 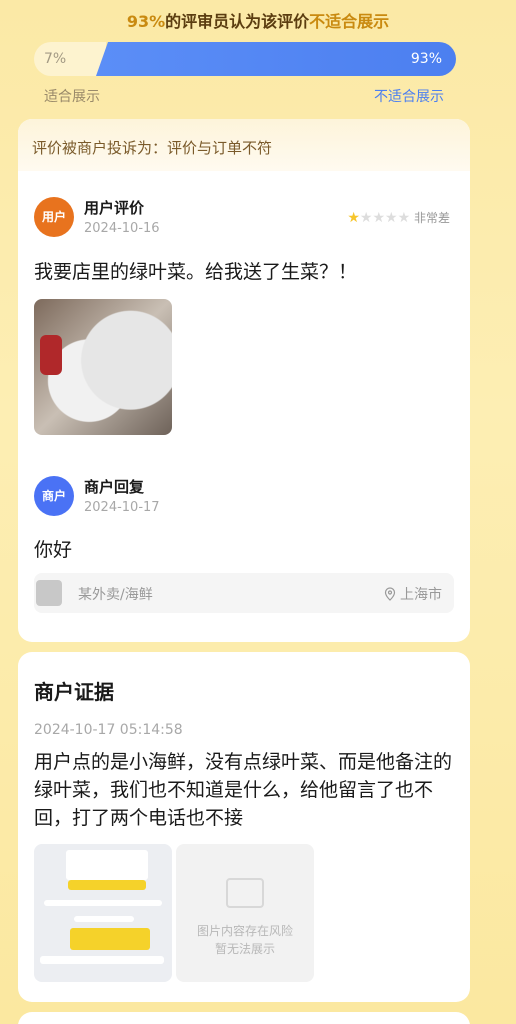 What do you see at coordinates (146, 21) in the screenshot?
I see `verdict-percent: 93%` at bounding box center [146, 21].